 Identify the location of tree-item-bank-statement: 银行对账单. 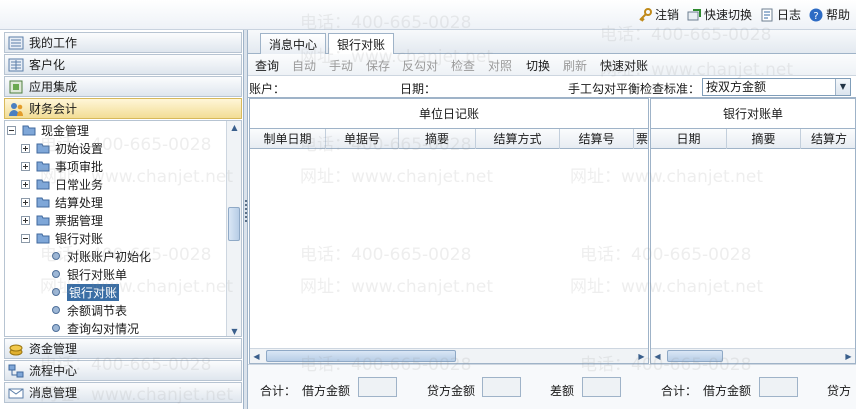
(89, 274).